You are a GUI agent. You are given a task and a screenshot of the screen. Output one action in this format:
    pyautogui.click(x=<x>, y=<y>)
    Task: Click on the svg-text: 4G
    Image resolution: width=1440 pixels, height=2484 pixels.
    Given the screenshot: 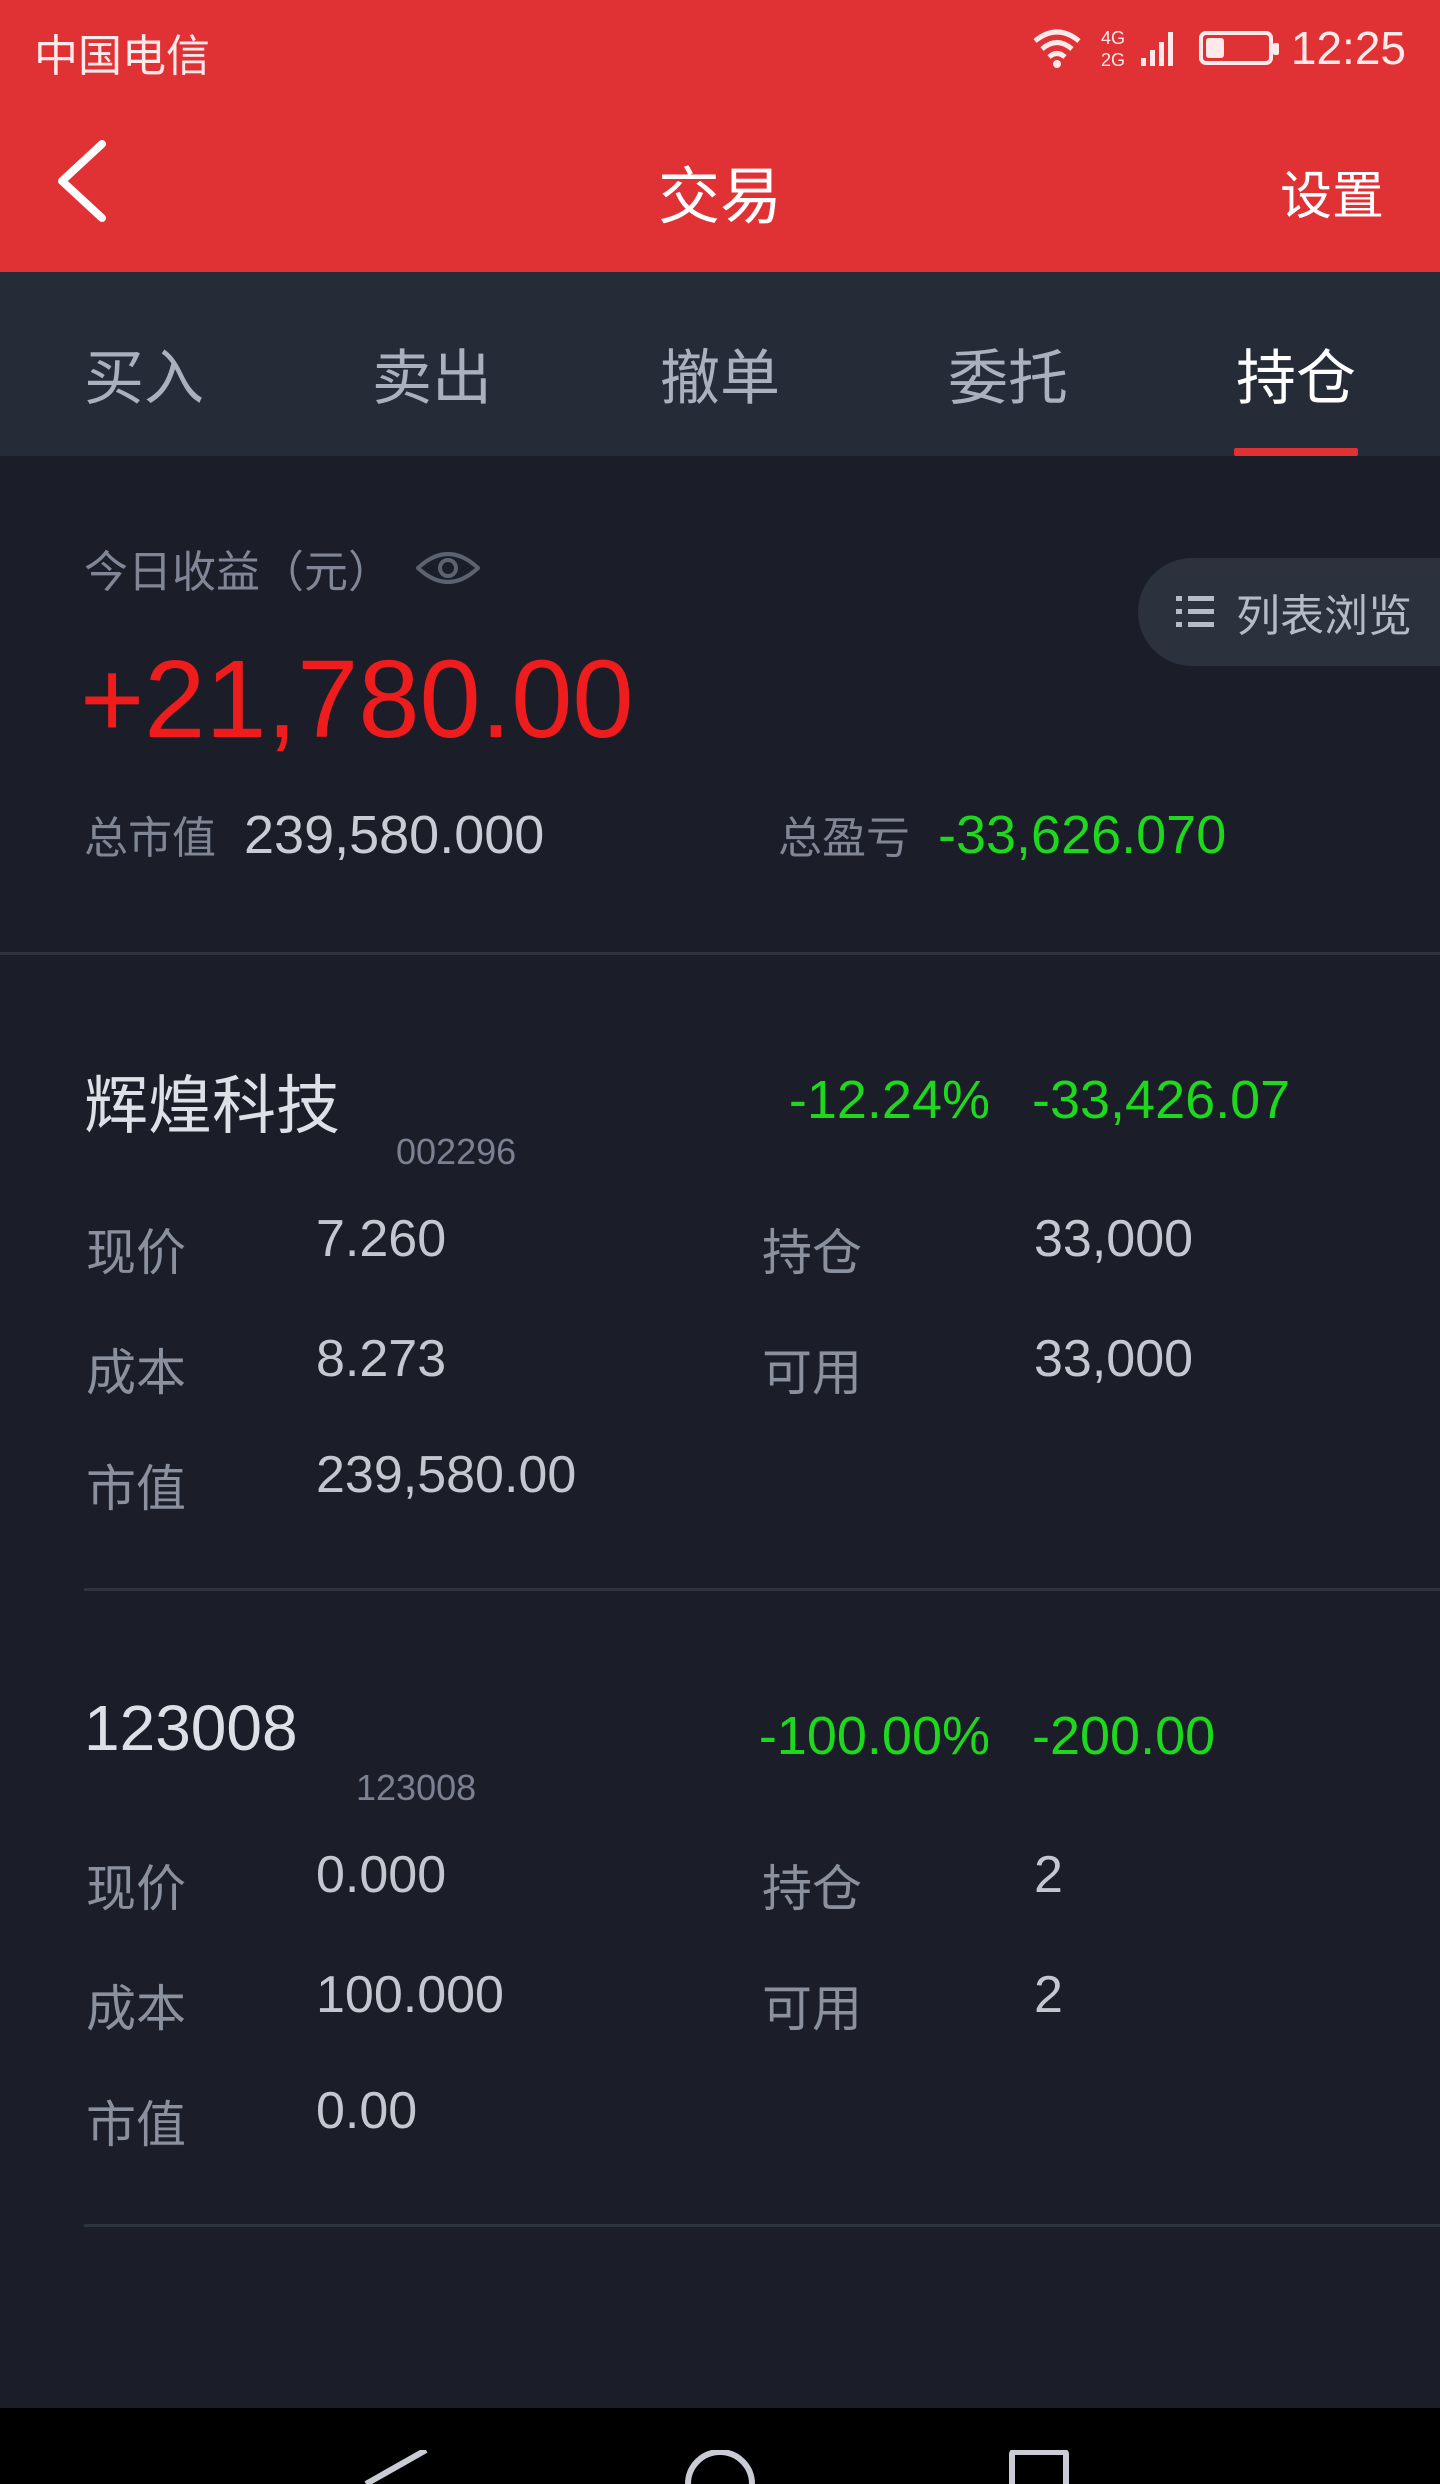 What is the action you would take?
    pyautogui.click(x=1113, y=38)
    